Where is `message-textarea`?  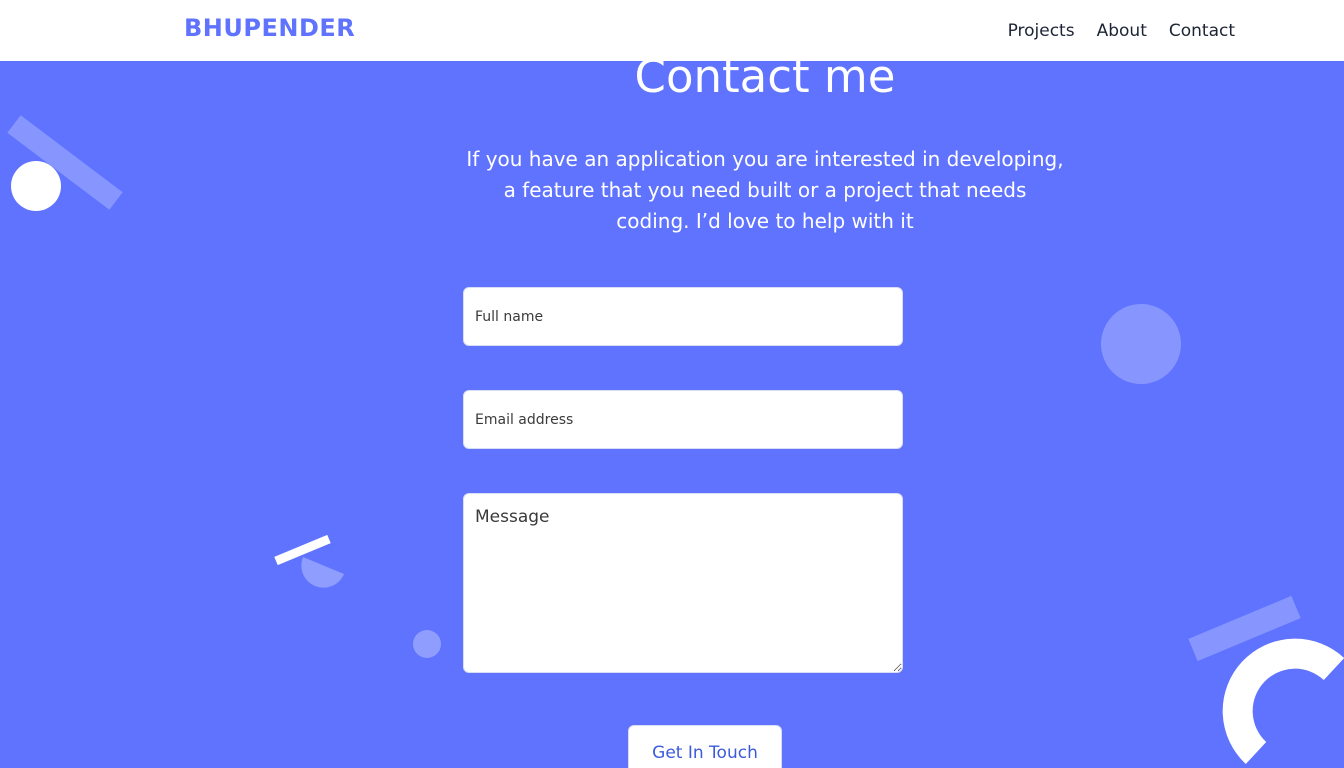
message-textarea is located at coordinates (683, 583).